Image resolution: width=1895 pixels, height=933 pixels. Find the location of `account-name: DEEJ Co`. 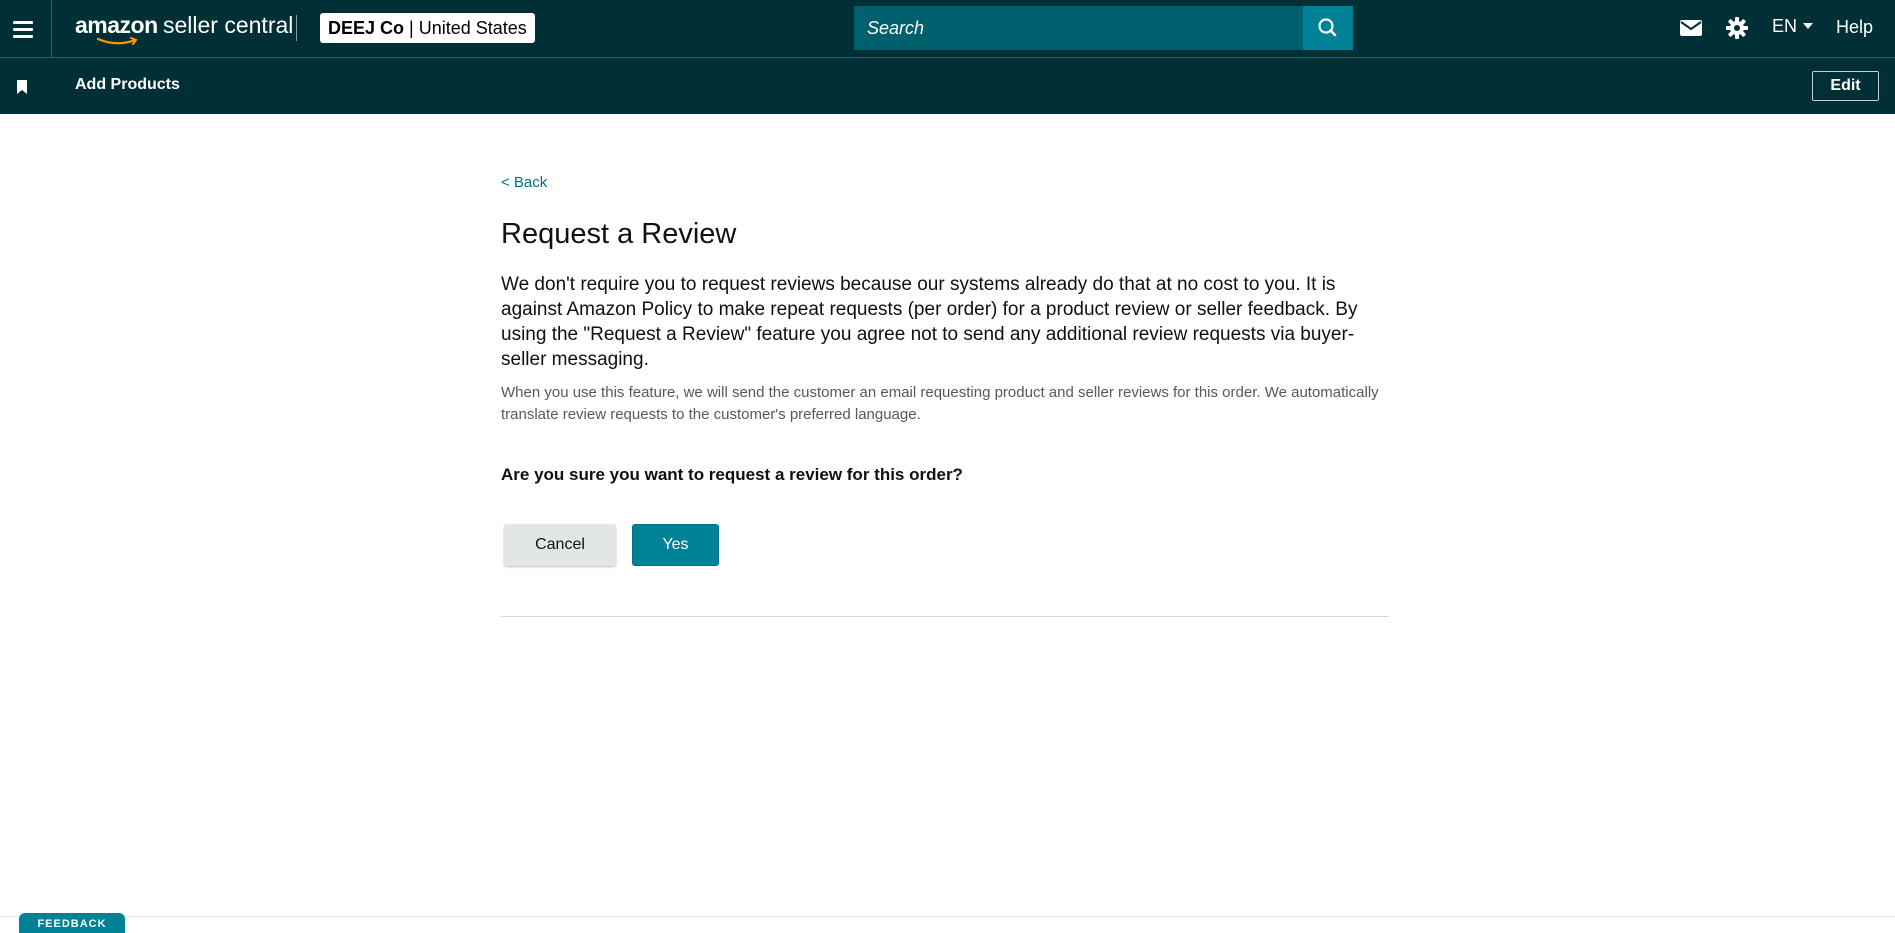

account-name: DEEJ Co is located at coordinates (366, 27).